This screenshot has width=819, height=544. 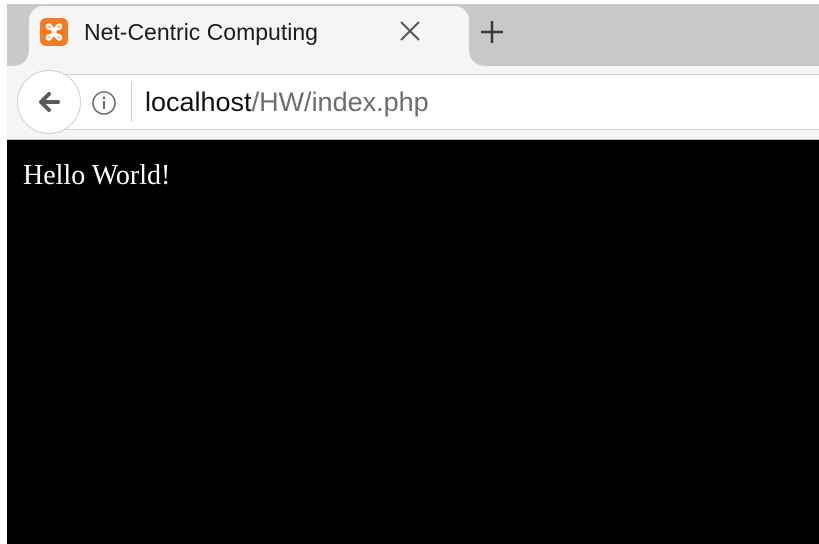 I want to click on plus-icon, so click(x=492, y=32).